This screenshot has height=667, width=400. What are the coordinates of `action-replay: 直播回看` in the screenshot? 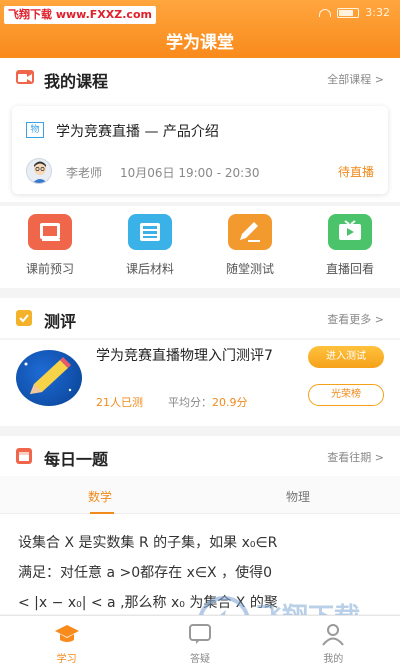 It's located at (350, 247).